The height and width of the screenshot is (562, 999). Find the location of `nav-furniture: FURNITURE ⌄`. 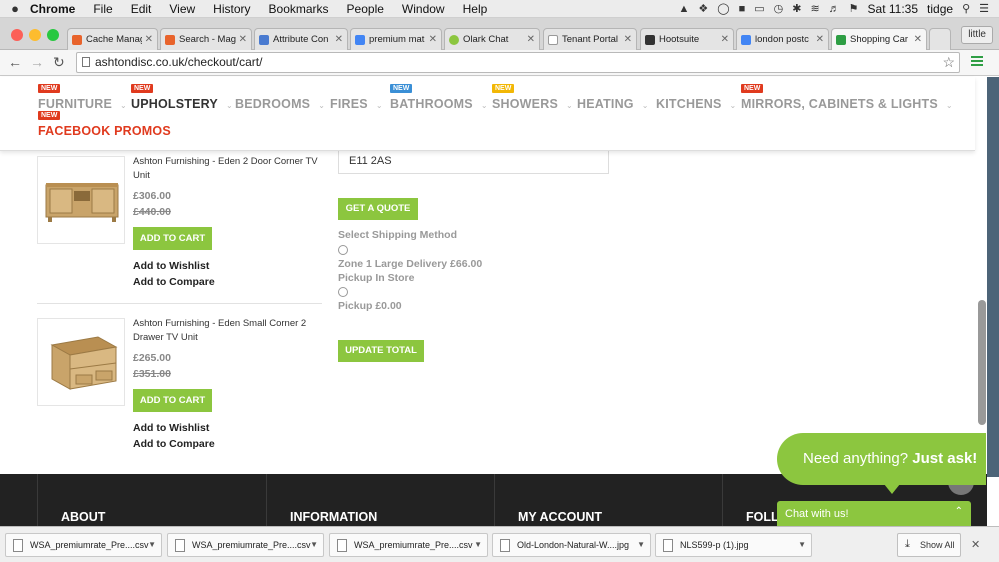

nav-furniture: FURNITURE ⌄ is located at coordinates (82, 104).